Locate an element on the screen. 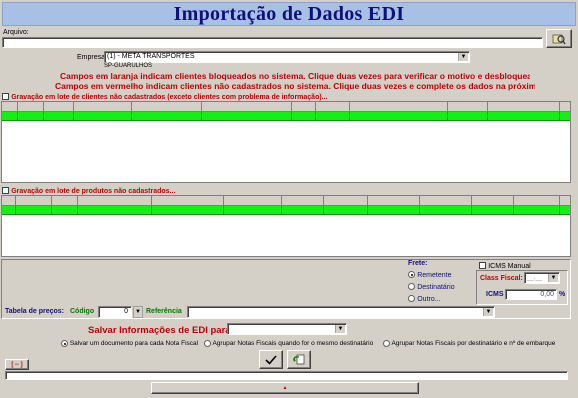 The image size is (578, 398). produtos-batch-checkbox is located at coordinates (5, 191).